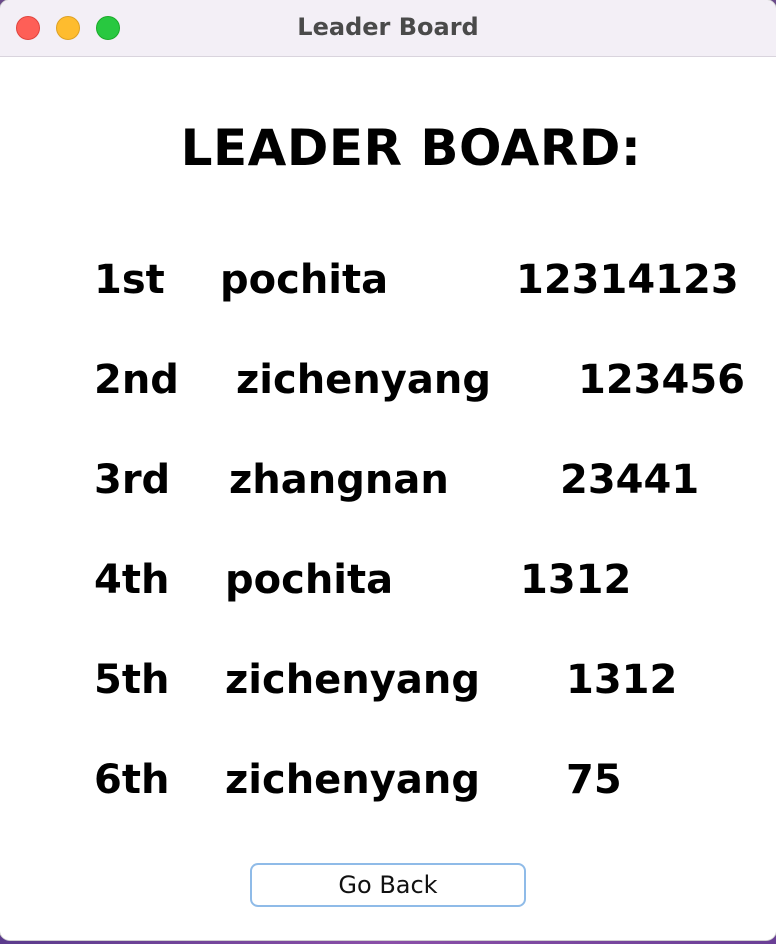  Describe the element at coordinates (630, 480) in the screenshot. I see `player-score: 23441` at that location.